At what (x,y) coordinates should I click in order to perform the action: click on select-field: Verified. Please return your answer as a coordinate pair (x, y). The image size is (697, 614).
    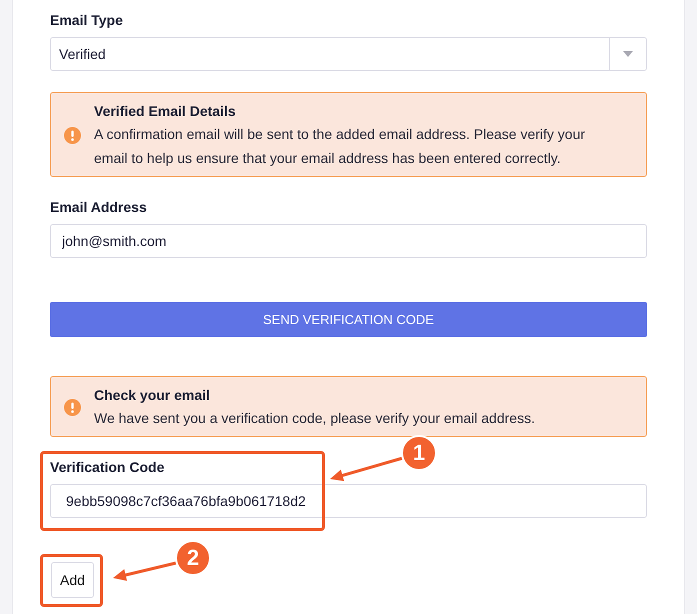
    Looking at the image, I should click on (348, 54).